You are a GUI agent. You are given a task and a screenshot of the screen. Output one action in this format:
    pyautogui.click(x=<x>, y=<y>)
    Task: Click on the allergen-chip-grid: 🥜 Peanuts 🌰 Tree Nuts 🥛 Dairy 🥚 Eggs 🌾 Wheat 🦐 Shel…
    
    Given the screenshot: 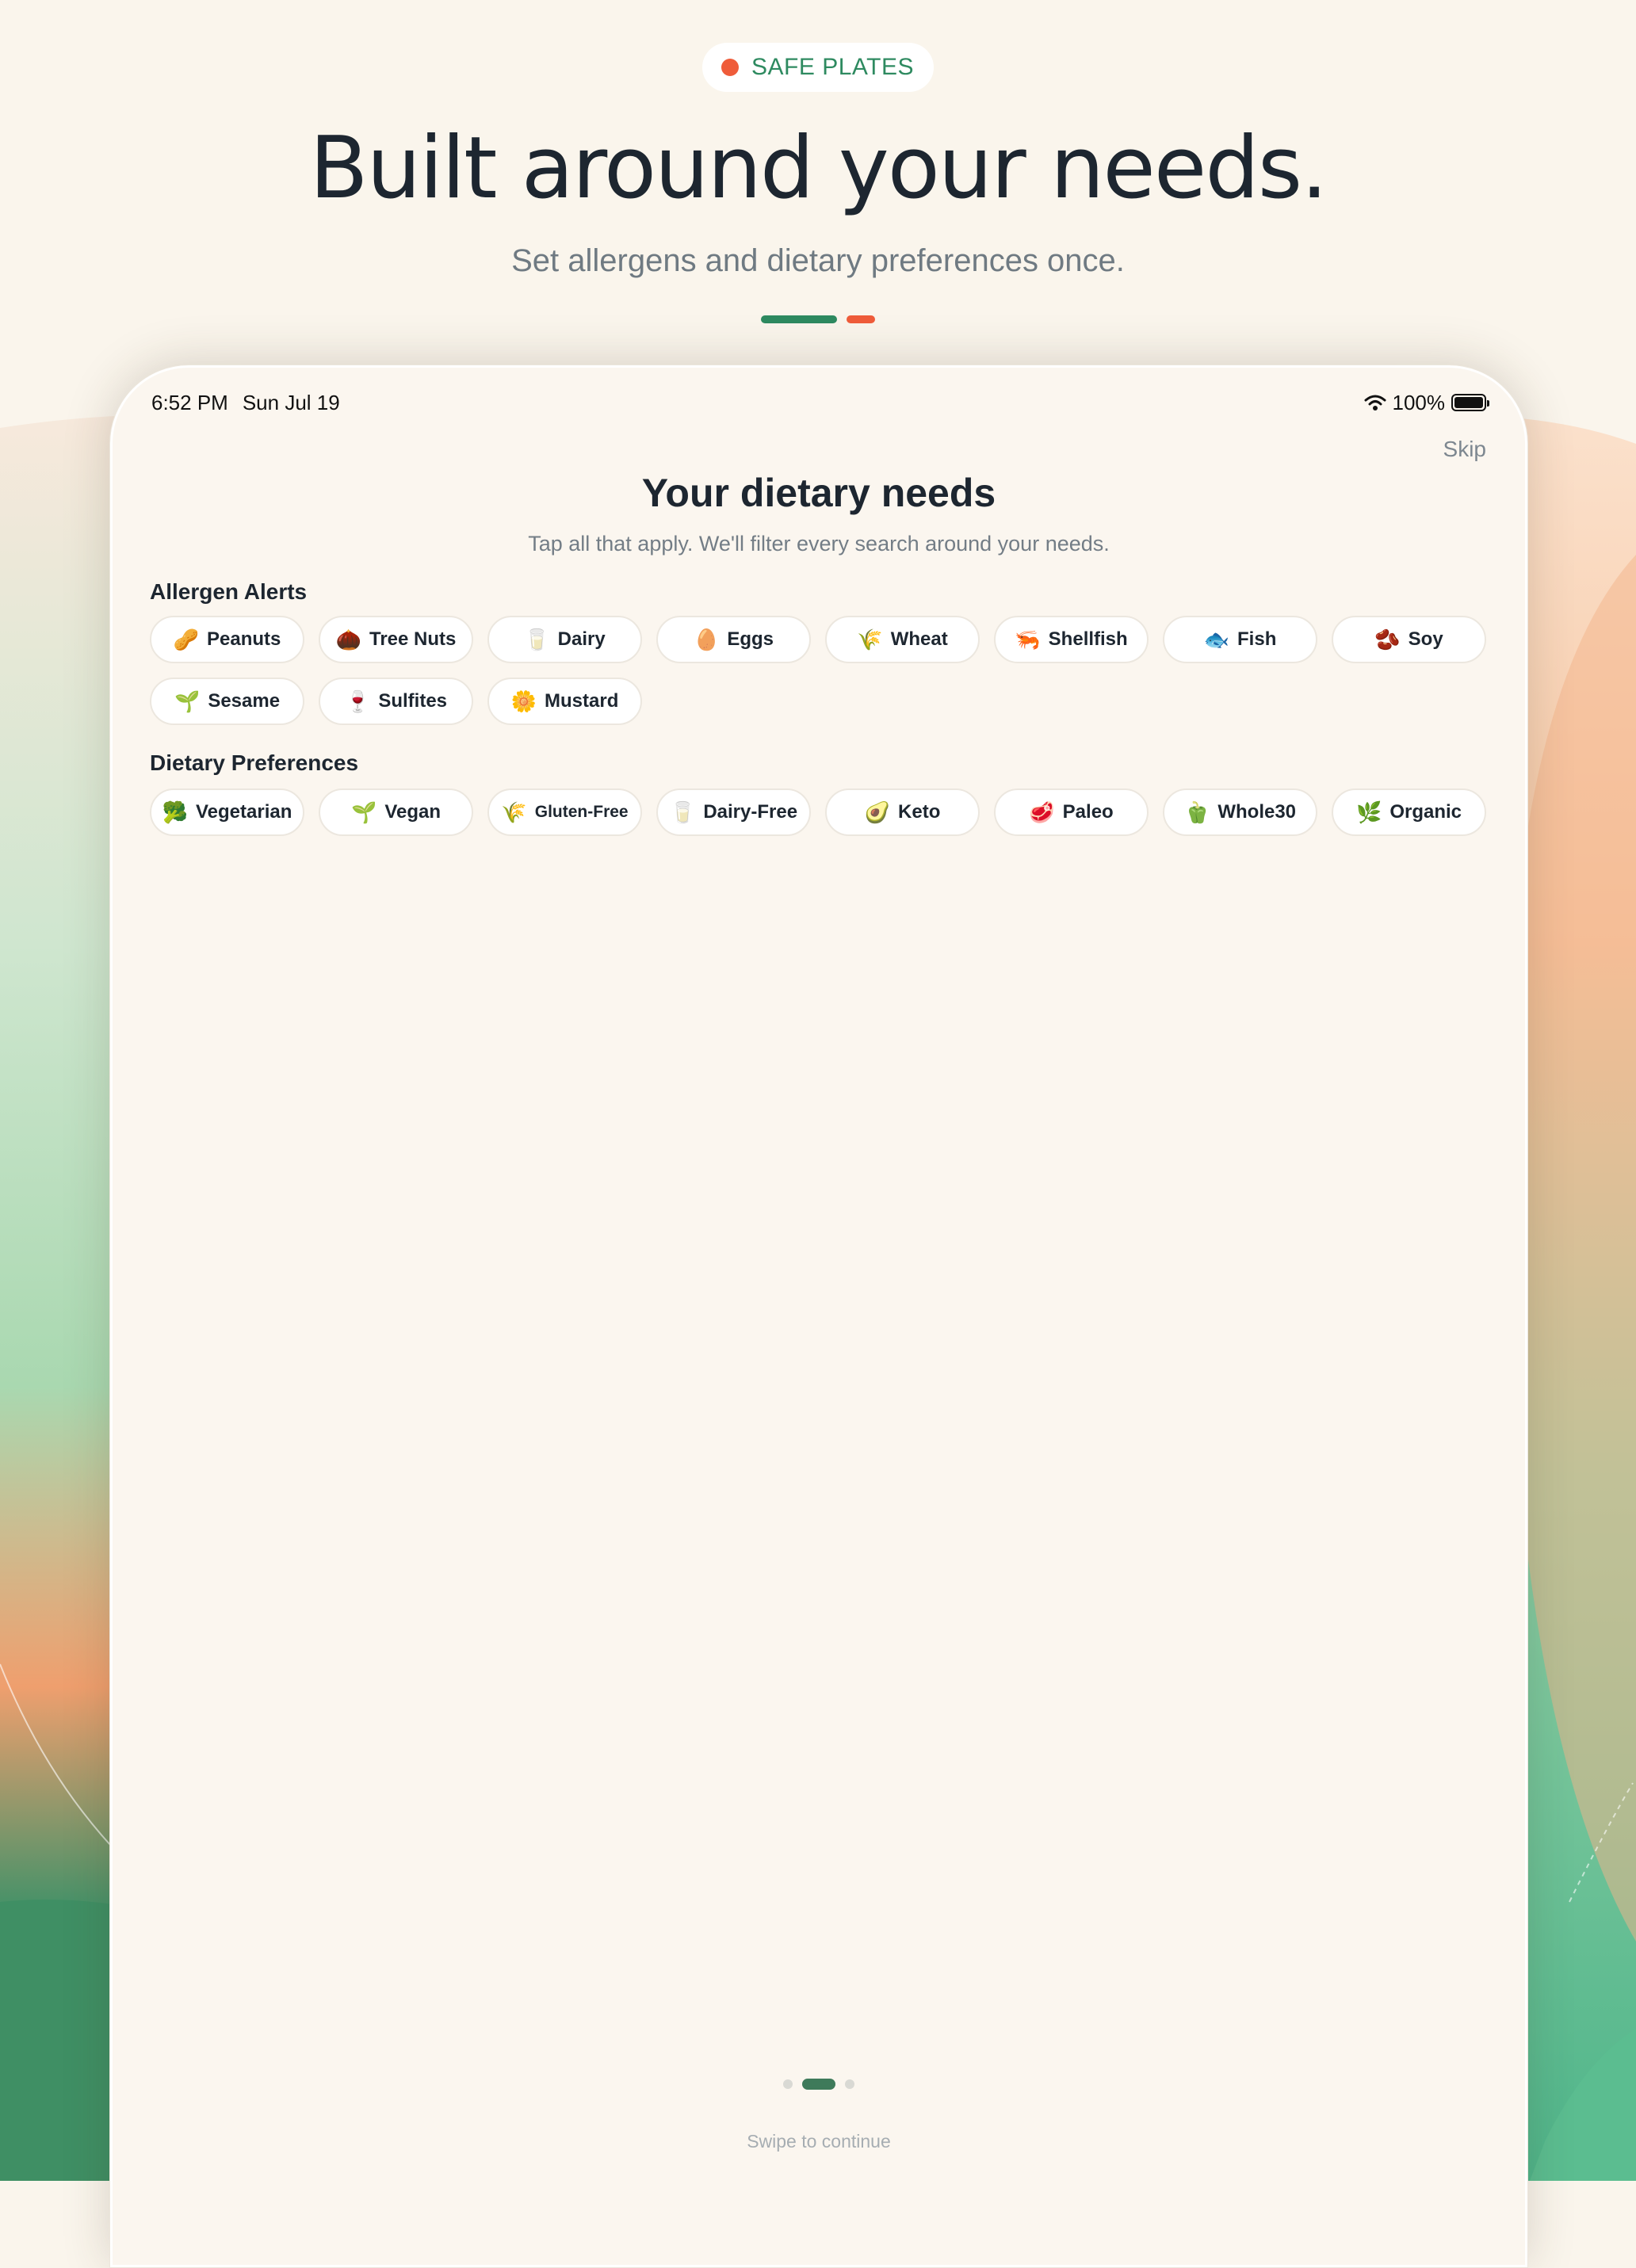 What is the action you would take?
    pyautogui.click(x=818, y=670)
    